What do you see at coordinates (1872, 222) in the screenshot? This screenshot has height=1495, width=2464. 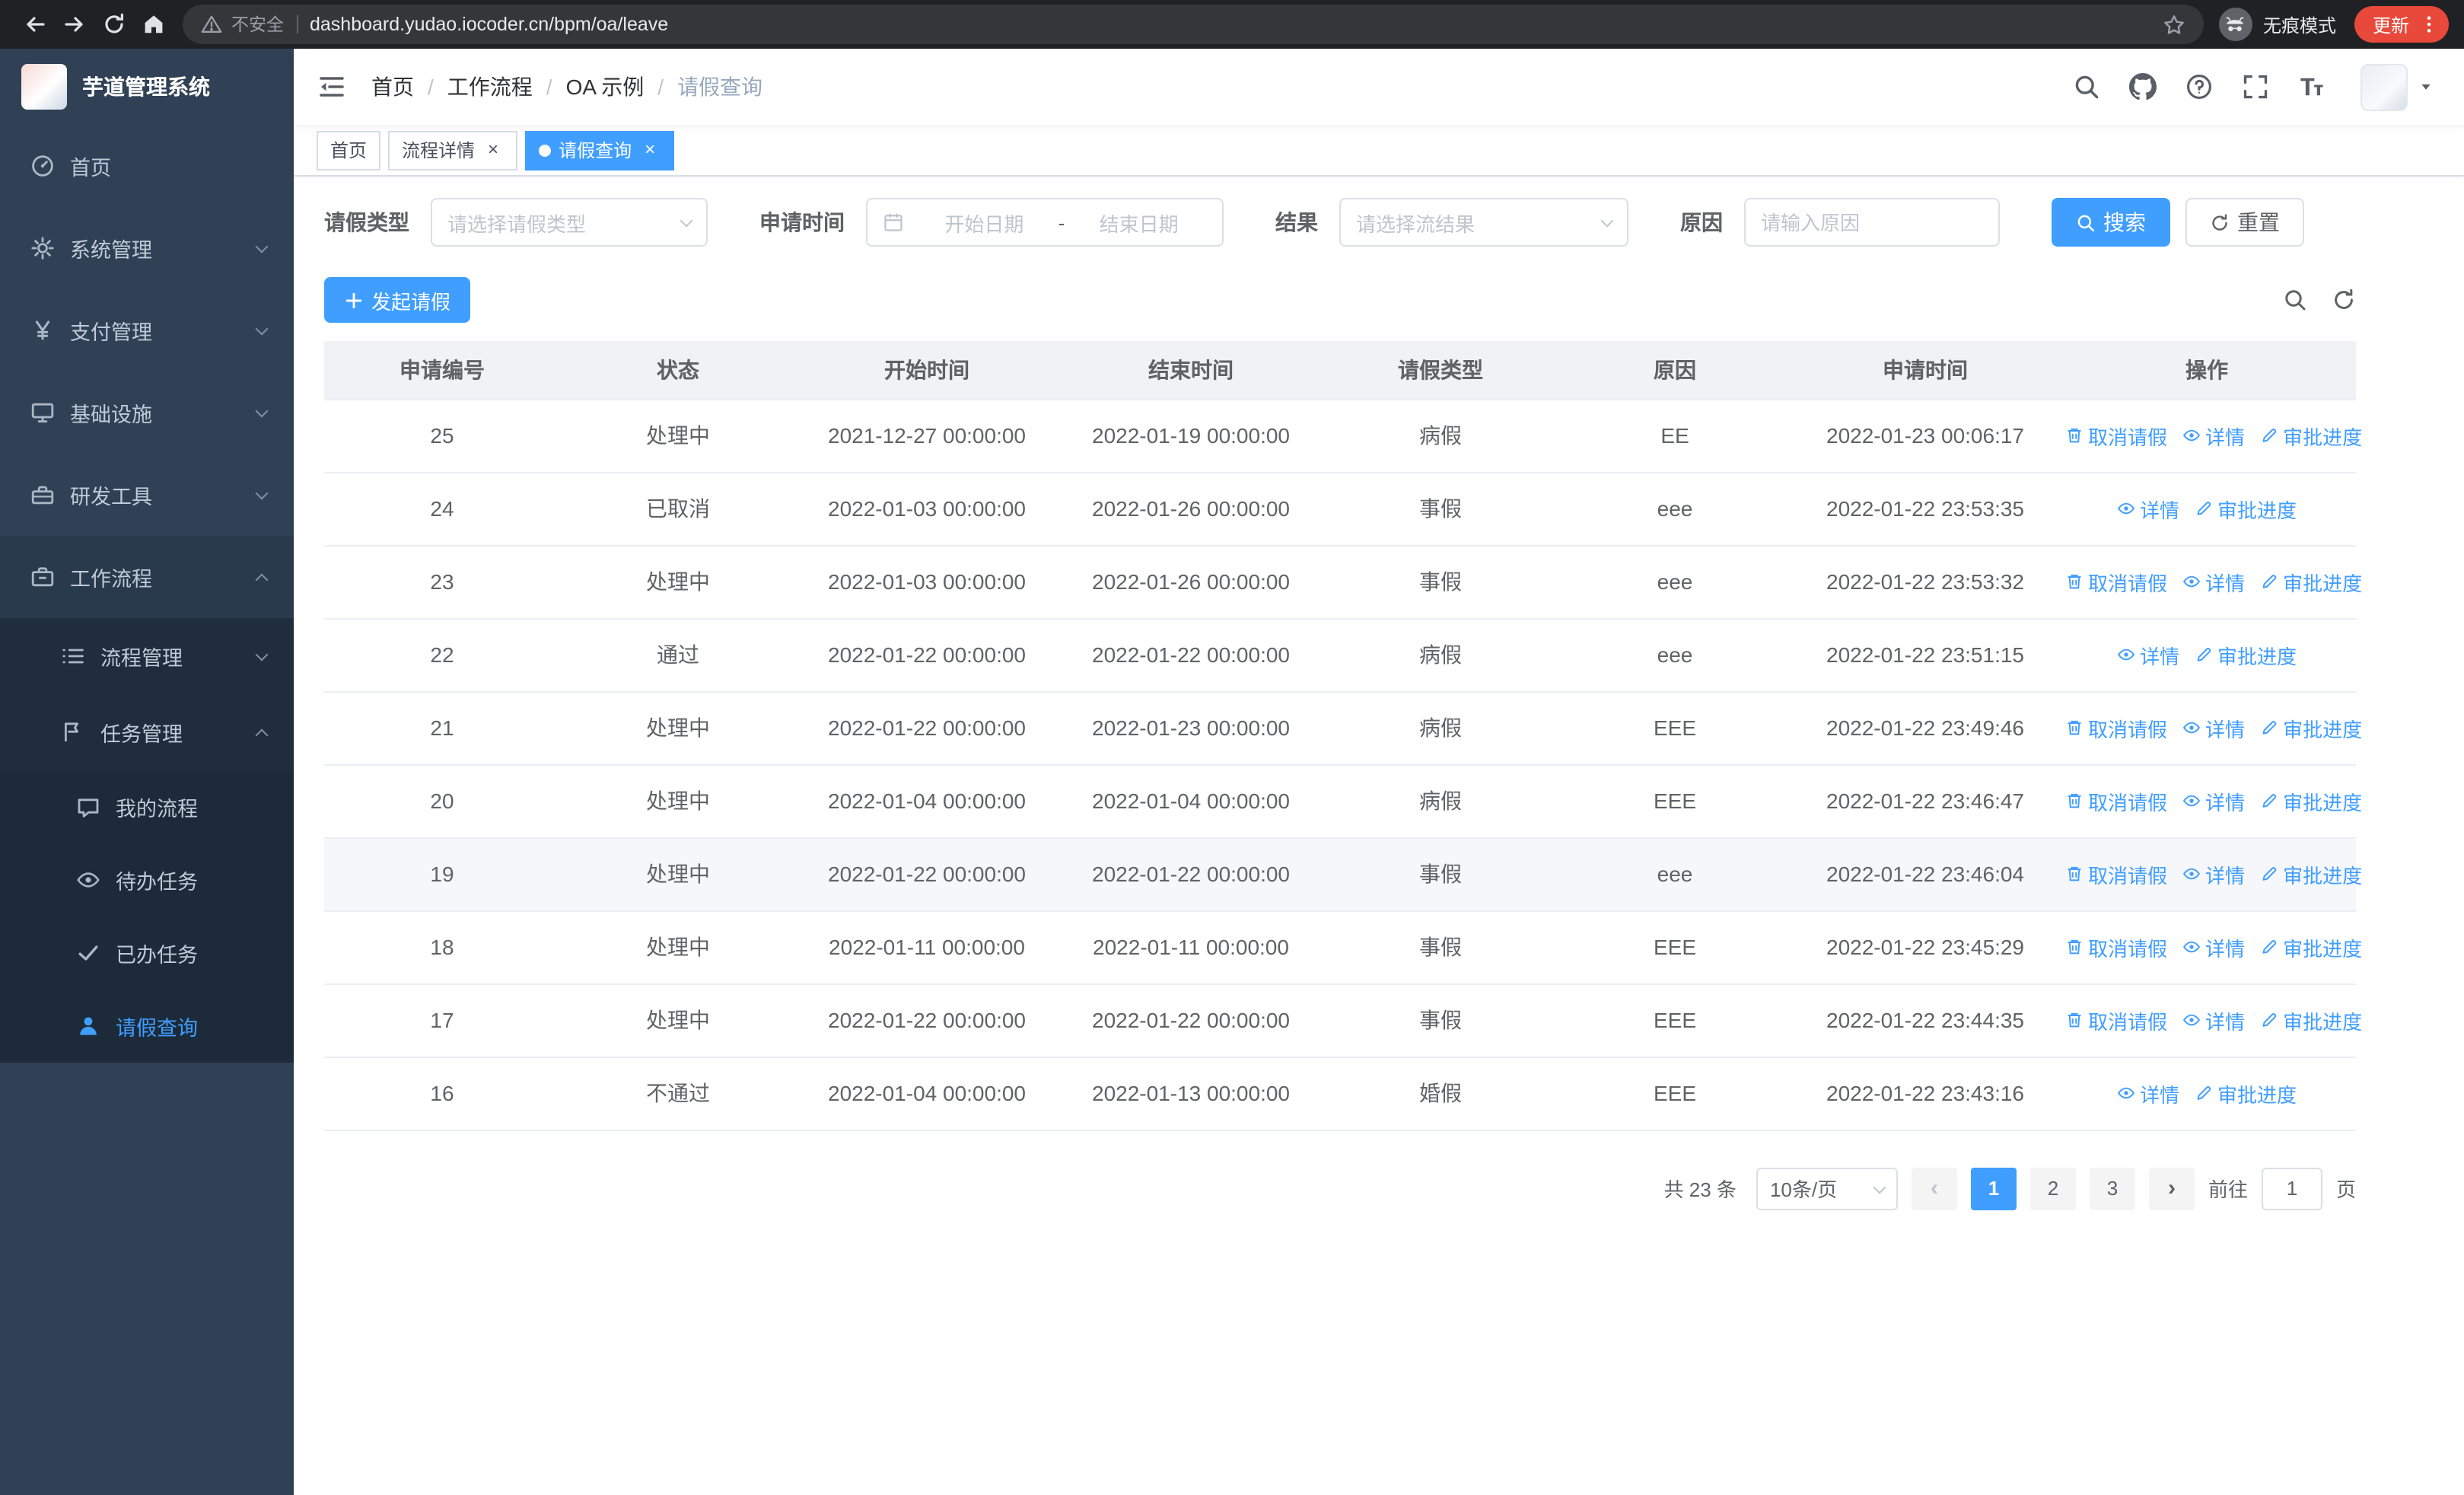 I see `reason-input` at bounding box center [1872, 222].